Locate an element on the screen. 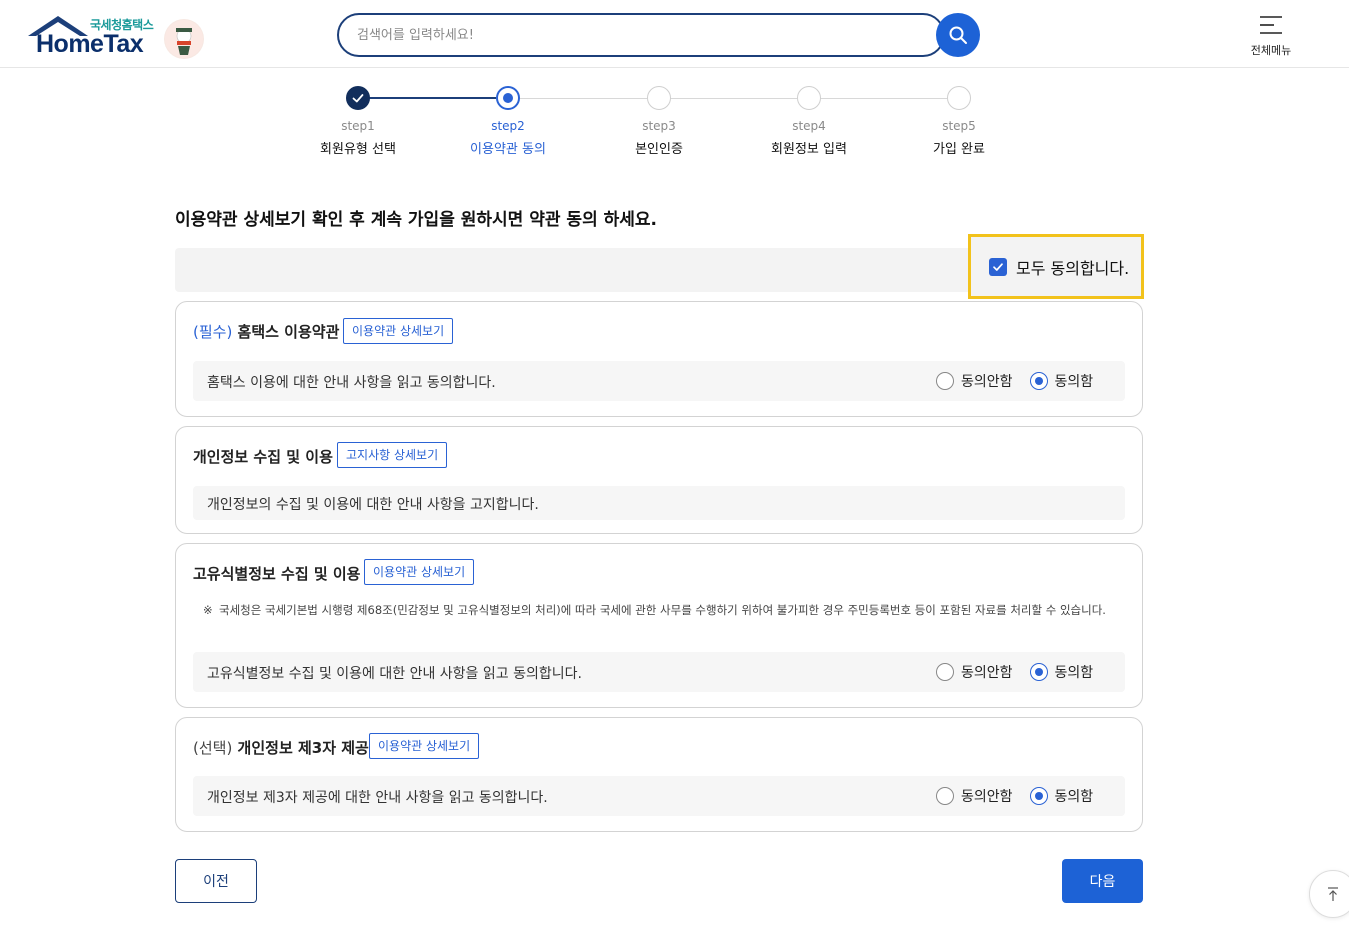 This screenshot has height=936, width=1349. consent-text: 고유식별정보 수집 및 이용에 대한 안내 사항을 읽고 동의합니다. is located at coordinates (394, 674).